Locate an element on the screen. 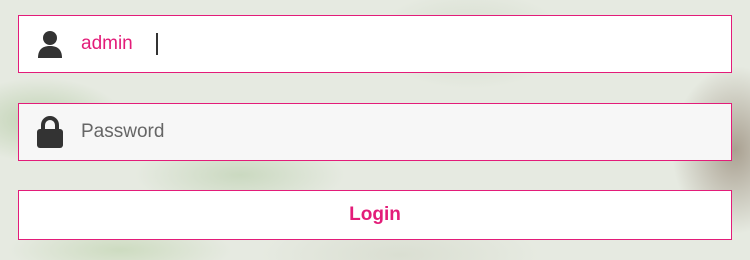  text-cursor is located at coordinates (157, 44).